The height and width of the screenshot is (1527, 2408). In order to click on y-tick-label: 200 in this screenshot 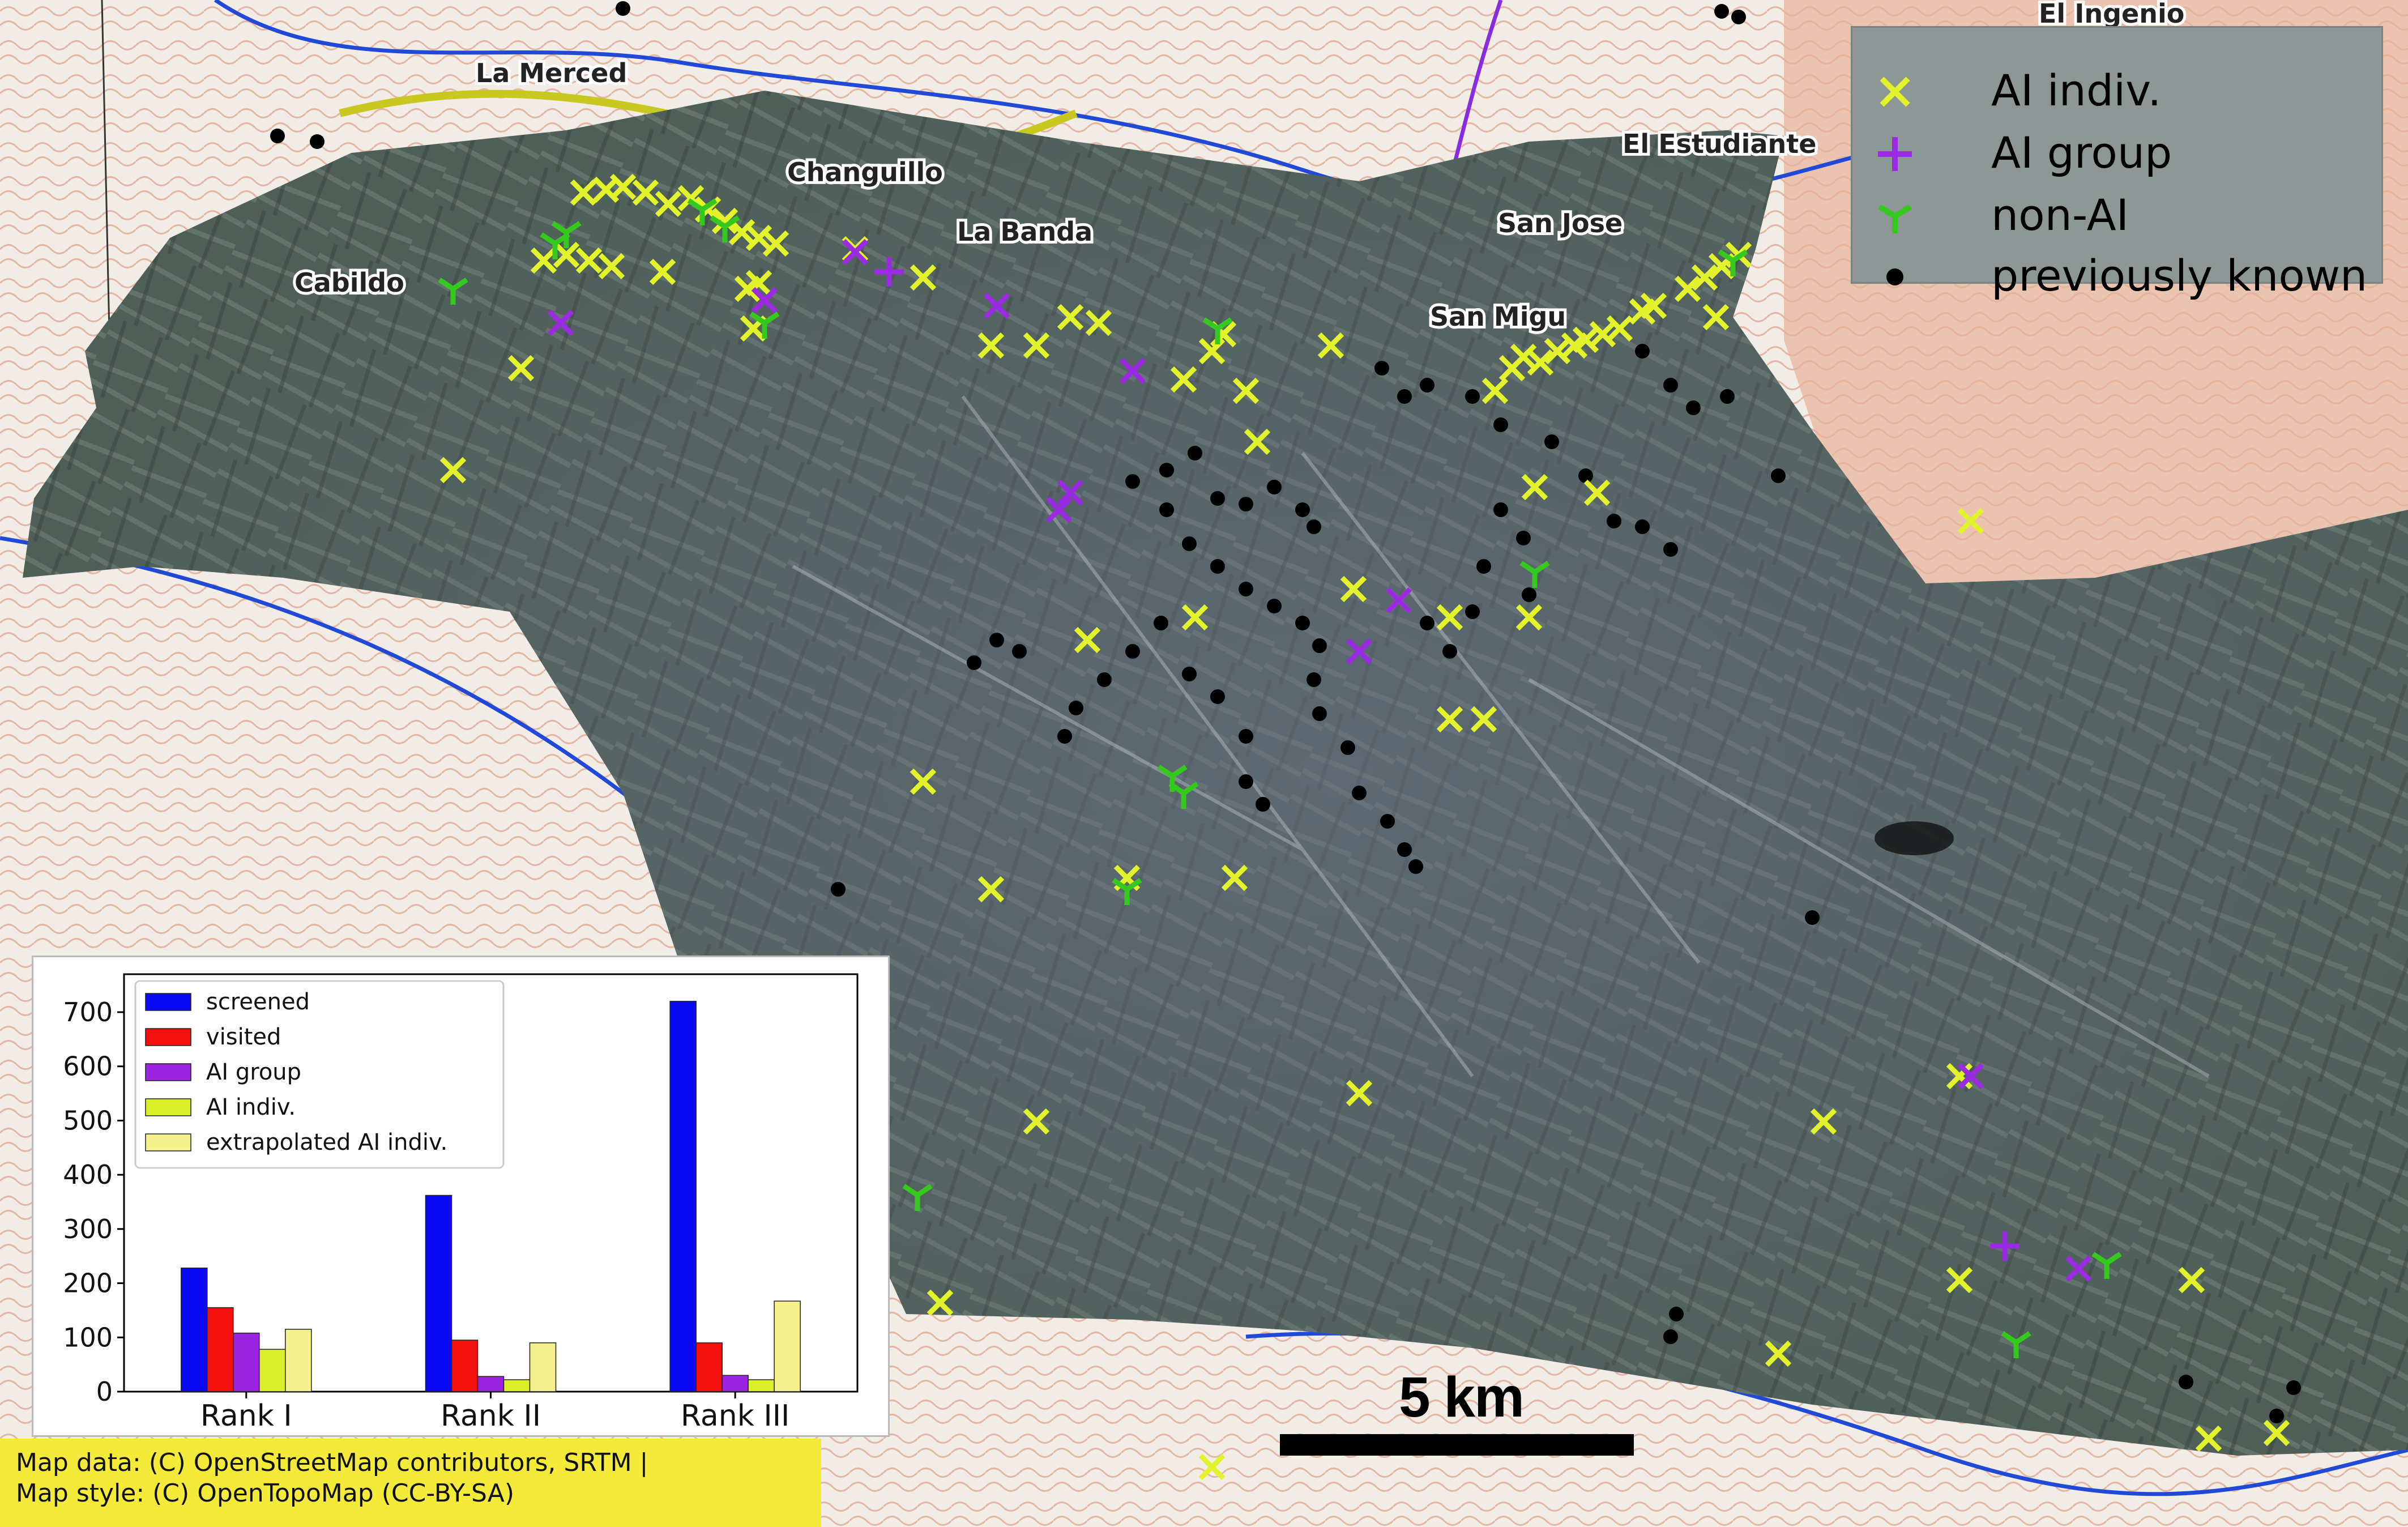, I will do `click(88, 1283)`.